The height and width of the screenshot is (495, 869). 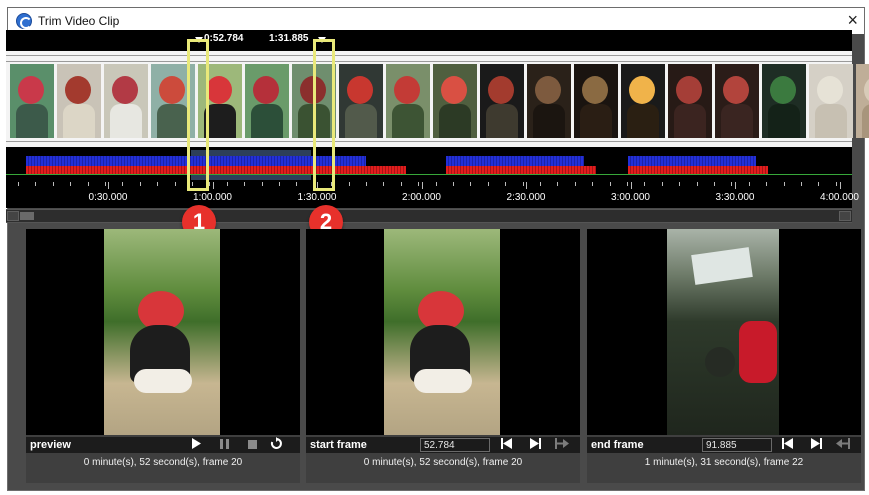 I want to click on thumbnail-frames, so click(x=439, y=101).